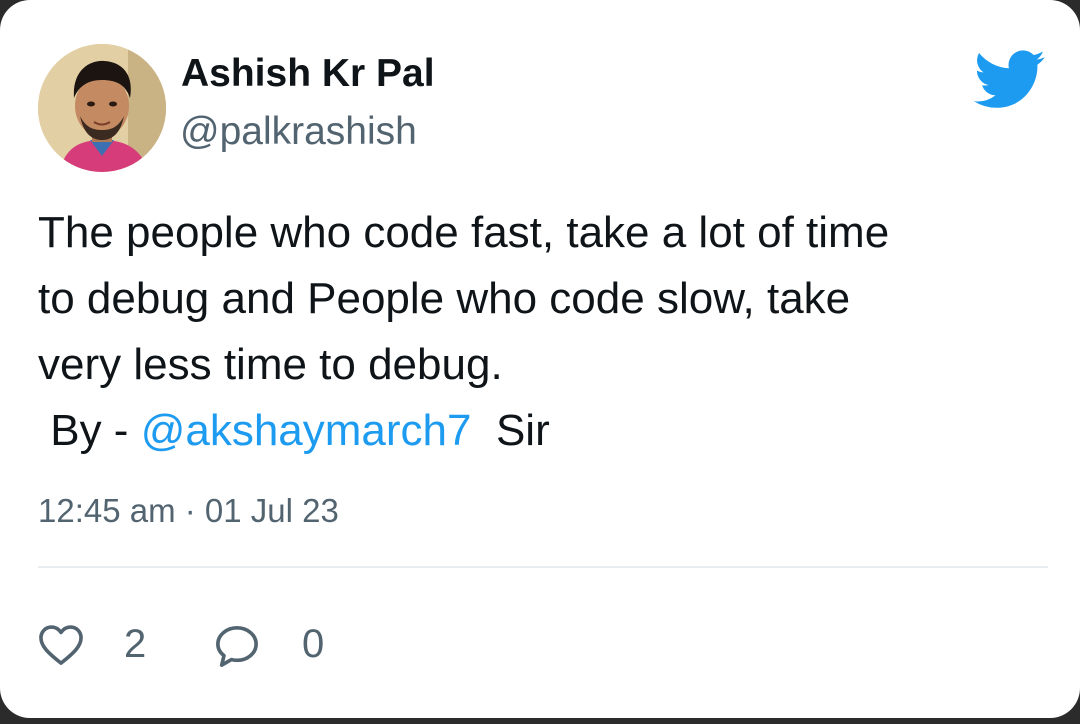  I want to click on tweet-attribution: By - @akshaymarch7 Sir, so click(543, 431).